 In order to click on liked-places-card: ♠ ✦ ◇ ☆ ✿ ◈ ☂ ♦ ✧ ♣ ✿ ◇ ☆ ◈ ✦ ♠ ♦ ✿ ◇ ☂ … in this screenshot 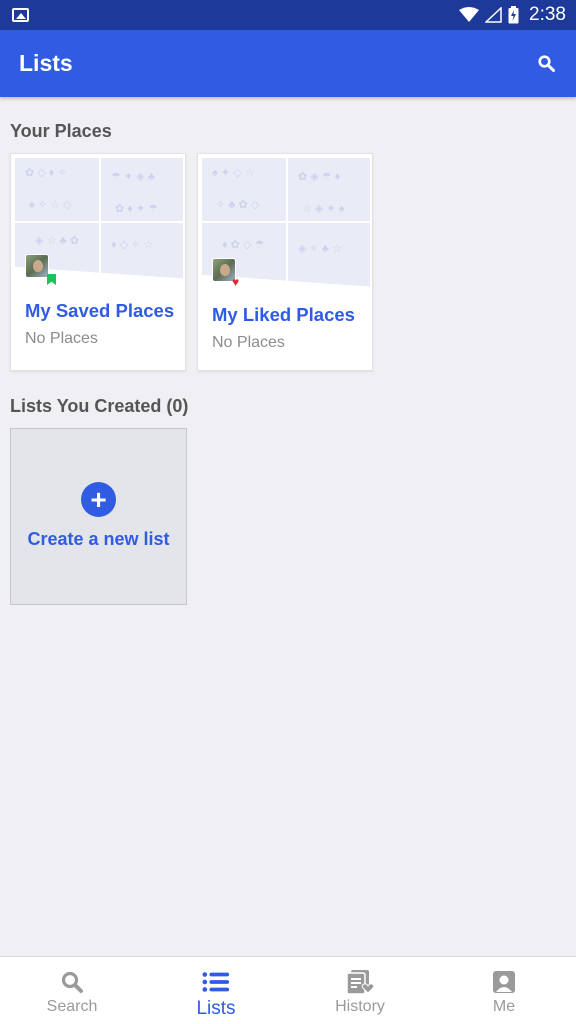, I will do `click(285, 262)`.